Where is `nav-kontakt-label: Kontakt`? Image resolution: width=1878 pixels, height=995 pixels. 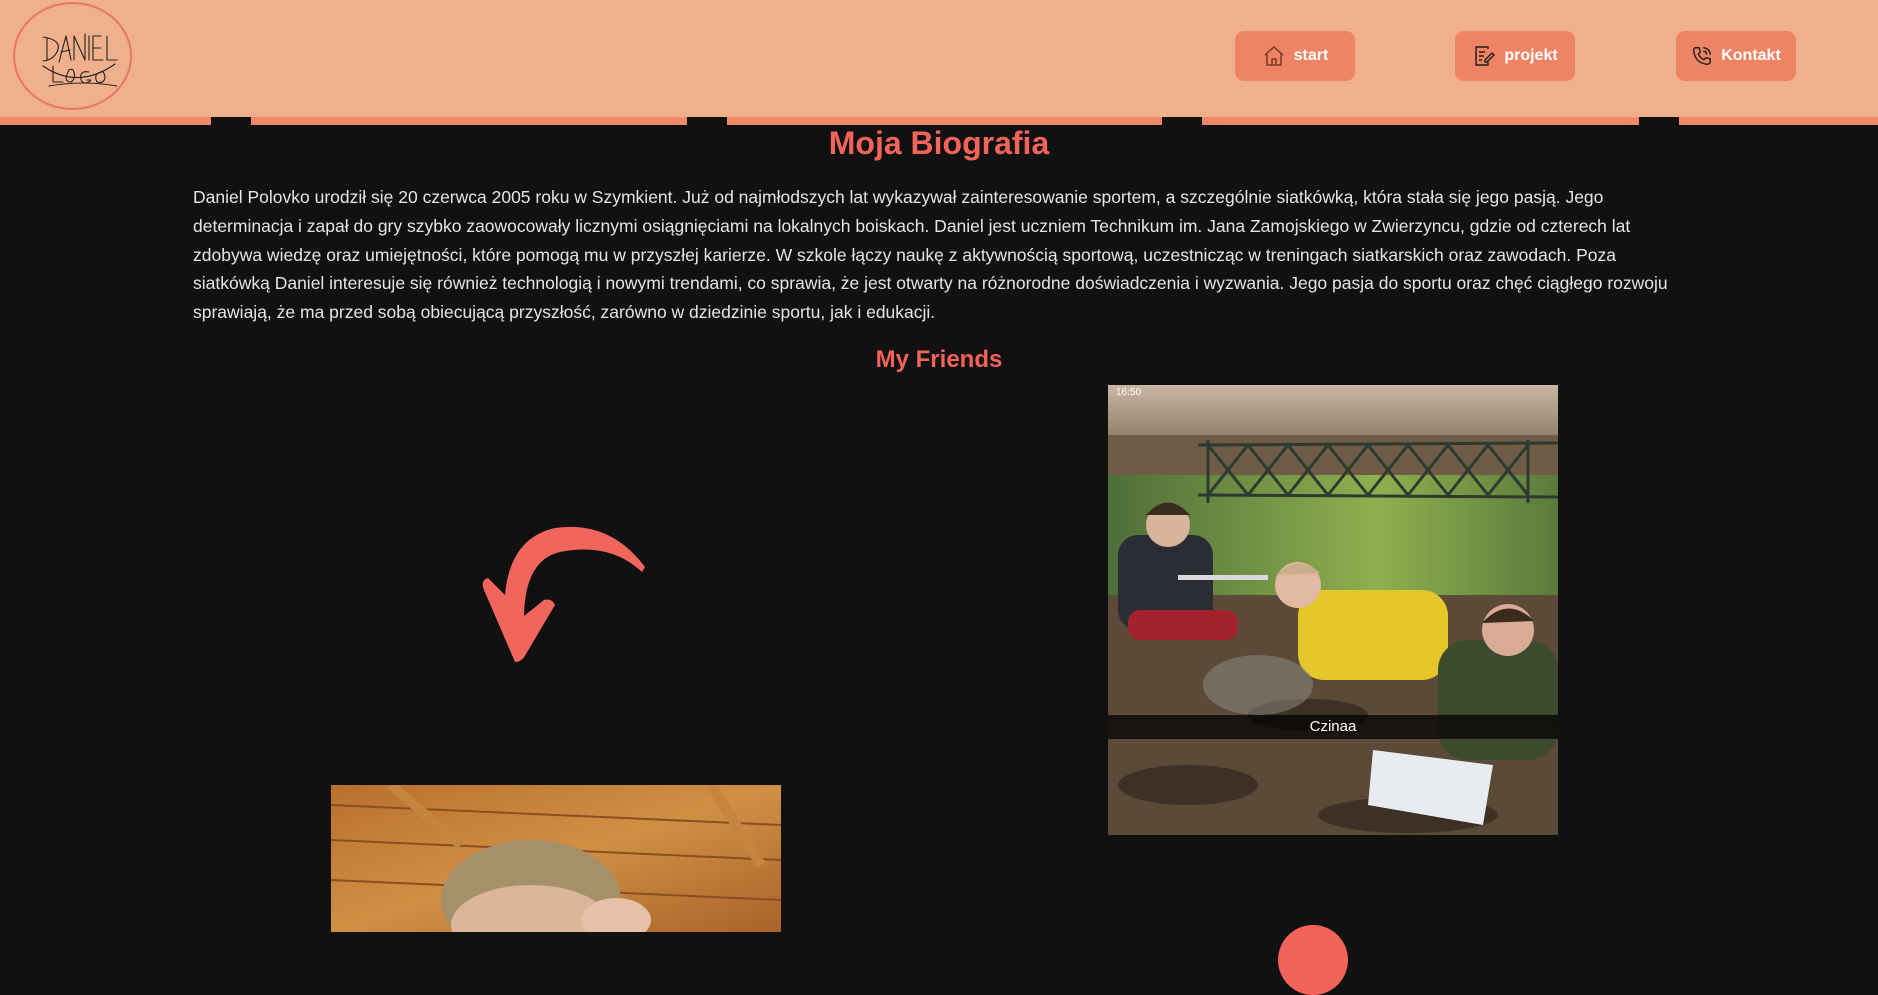
nav-kontakt-label: Kontakt is located at coordinates (1751, 55).